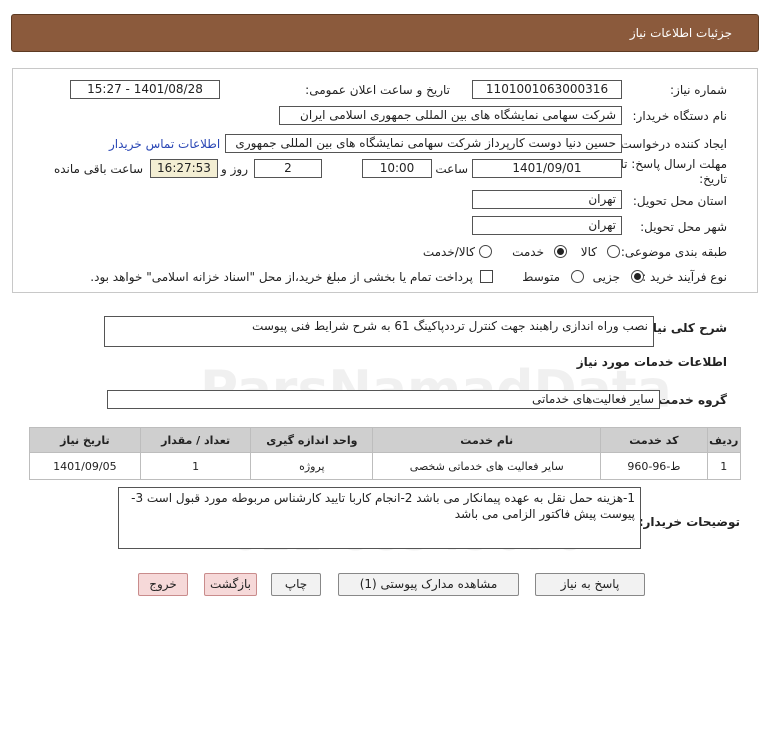 Image resolution: width=770 pixels, height=745 pixels. Describe the element at coordinates (690, 400) in the screenshot. I see `service-group-label: گروه خدمت:` at that location.